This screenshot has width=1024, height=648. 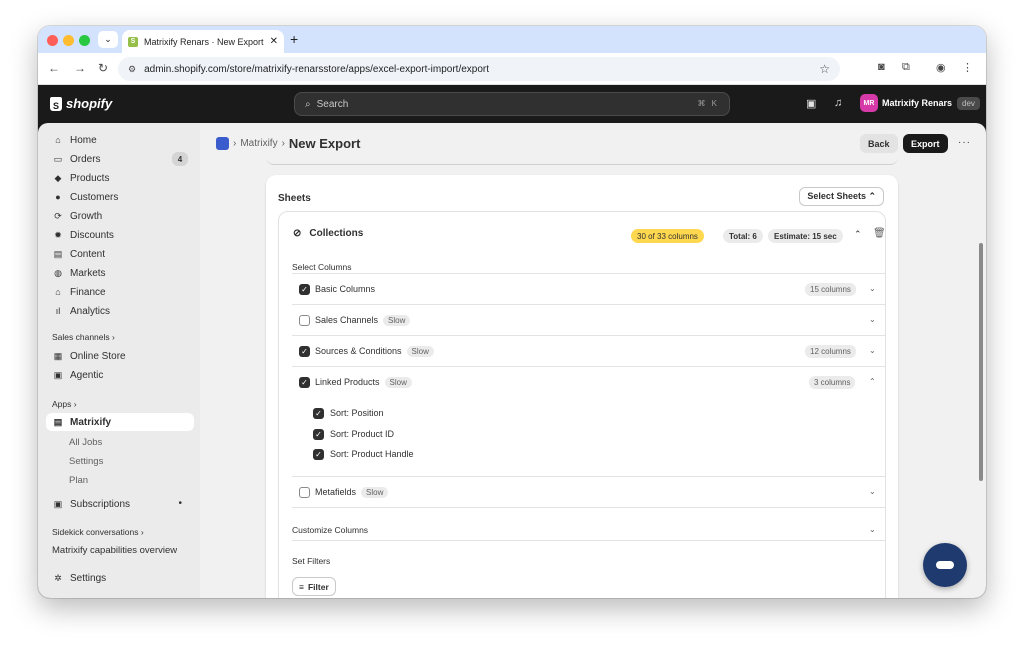 I want to click on column-group-linked-products: ✓ Linked Products Slow 3 columns ⌃, so click(x=588, y=381).